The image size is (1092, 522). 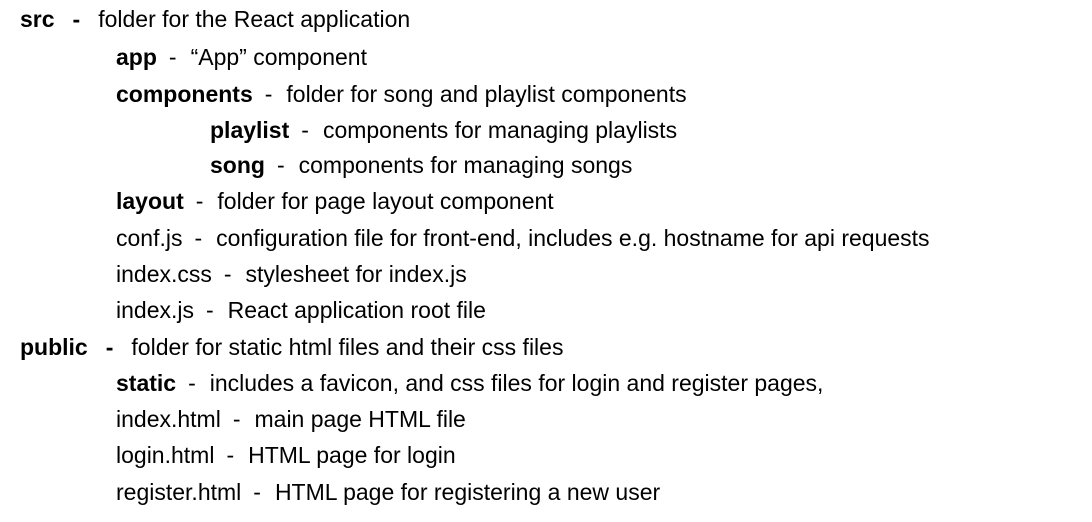 I want to click on item-description: components for managing playlists, so click(x=500, y=130).